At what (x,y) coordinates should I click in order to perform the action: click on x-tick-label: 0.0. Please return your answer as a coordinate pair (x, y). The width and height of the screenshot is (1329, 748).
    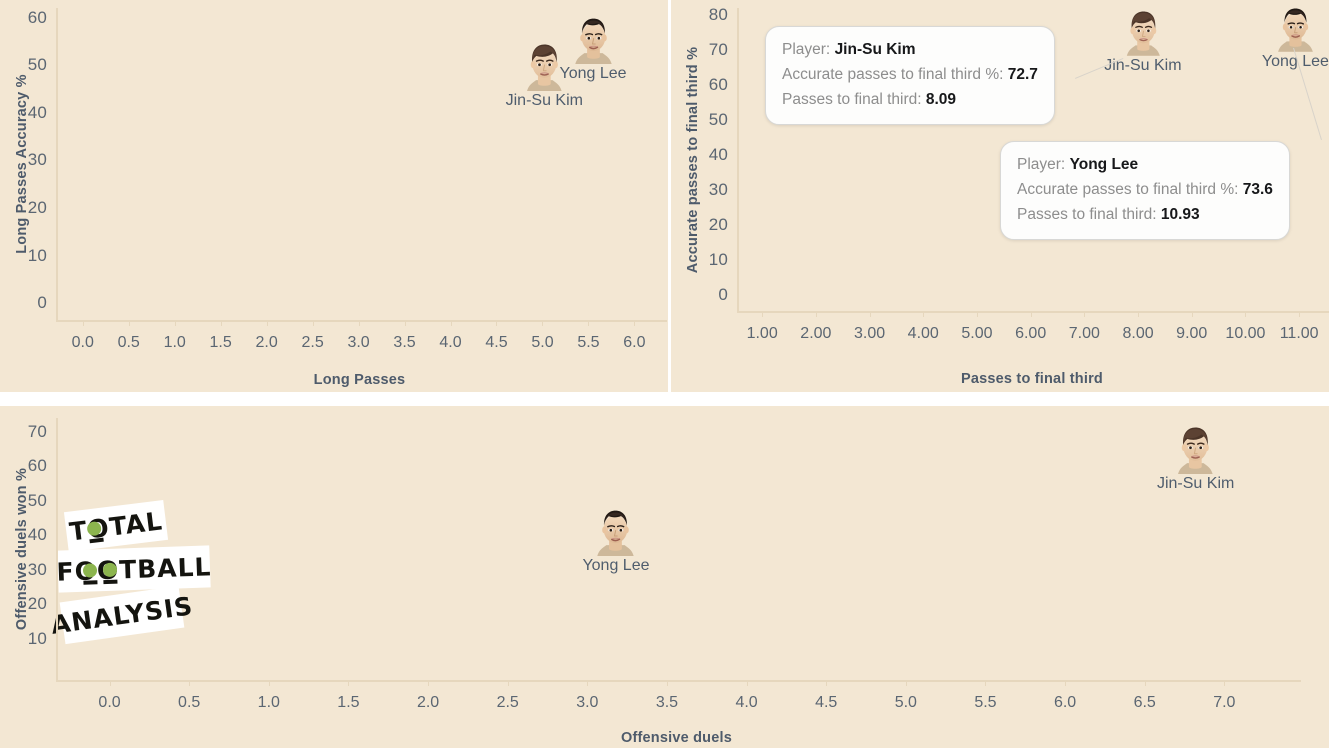
    Looking at the image, I should click on (109, 702).